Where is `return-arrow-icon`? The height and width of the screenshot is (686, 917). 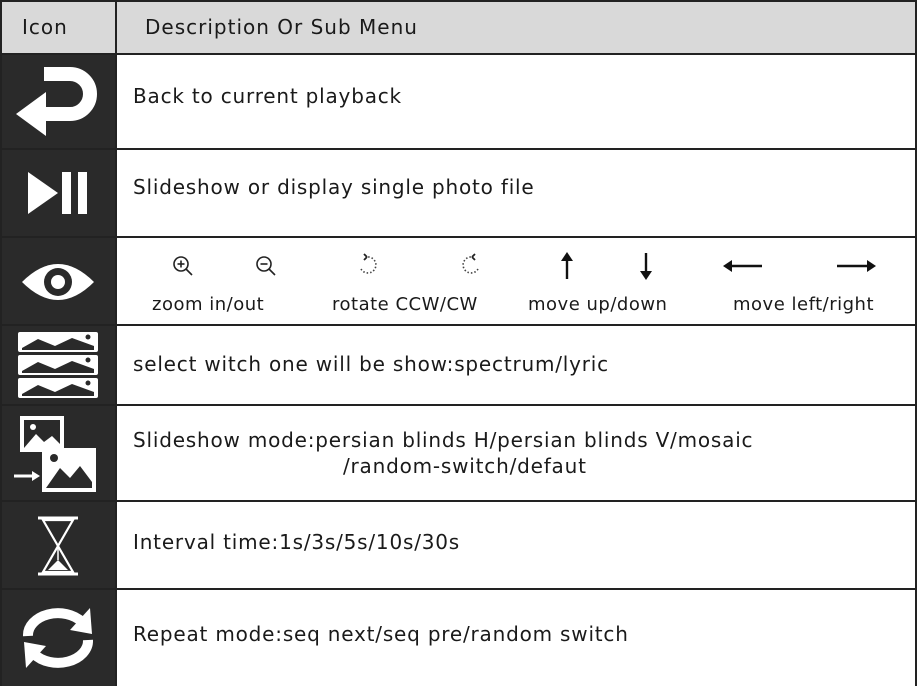
return-arrow-icon is located at coordinates (56, 101).